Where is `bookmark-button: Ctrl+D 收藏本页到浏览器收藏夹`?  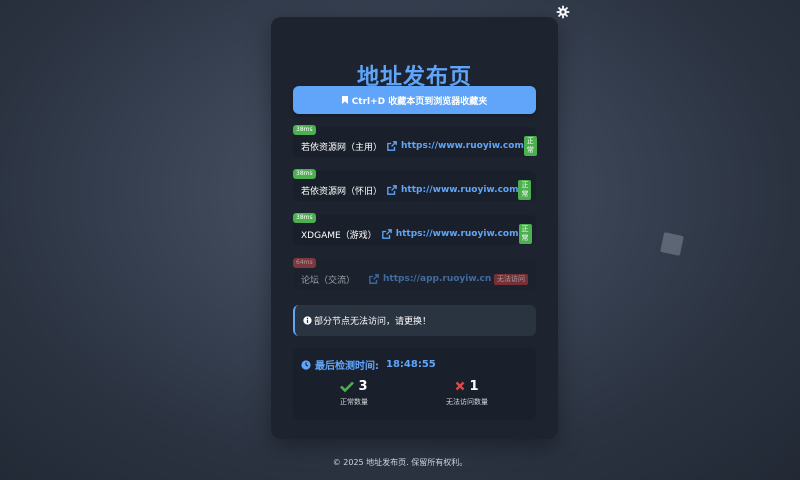 bookmark-button: Ctrl+D 收藏本页到浏览器收藏夹 is located at coordinates (414, 100).